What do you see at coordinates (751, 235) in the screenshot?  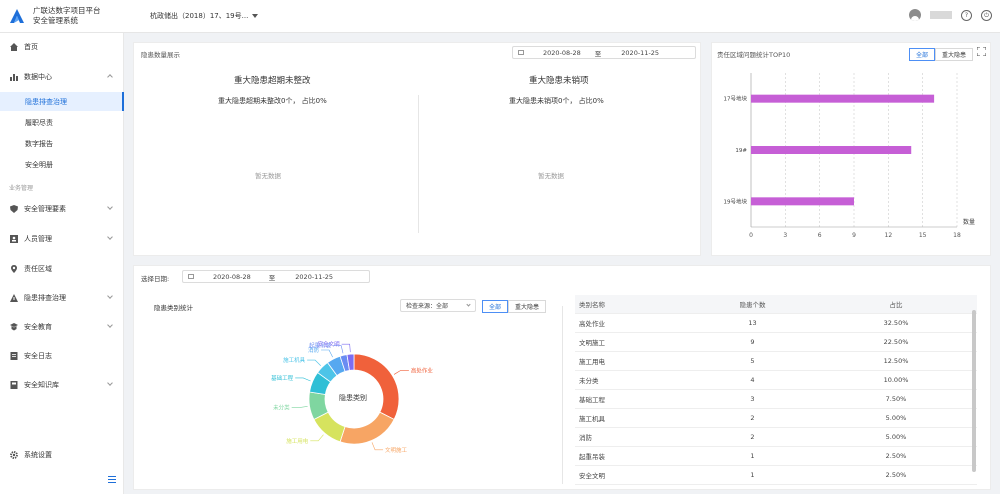 I see `x-tick-label: 0` at bounding box center [751, 235].